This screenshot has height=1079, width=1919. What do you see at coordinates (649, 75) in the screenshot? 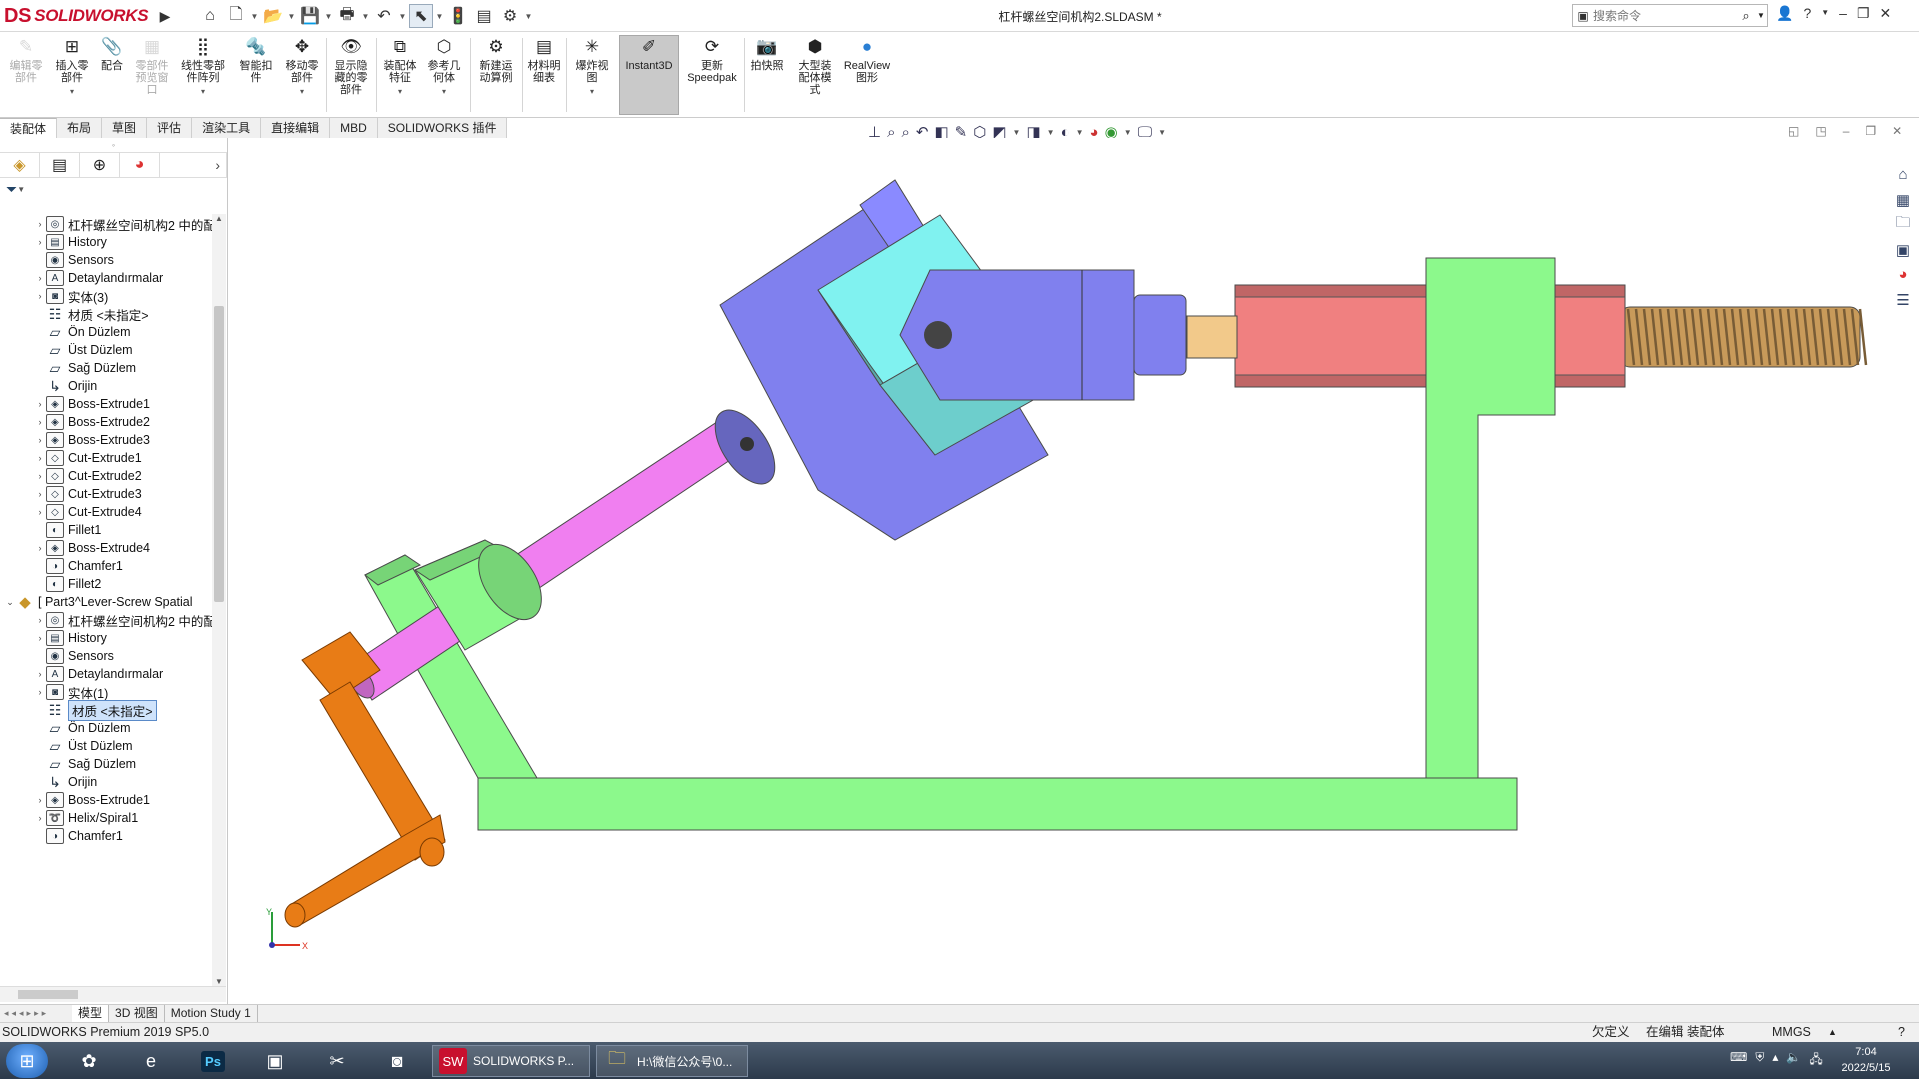
I see `instant3d-button: ✐ Instant3D` at bounding box center [649, 75].